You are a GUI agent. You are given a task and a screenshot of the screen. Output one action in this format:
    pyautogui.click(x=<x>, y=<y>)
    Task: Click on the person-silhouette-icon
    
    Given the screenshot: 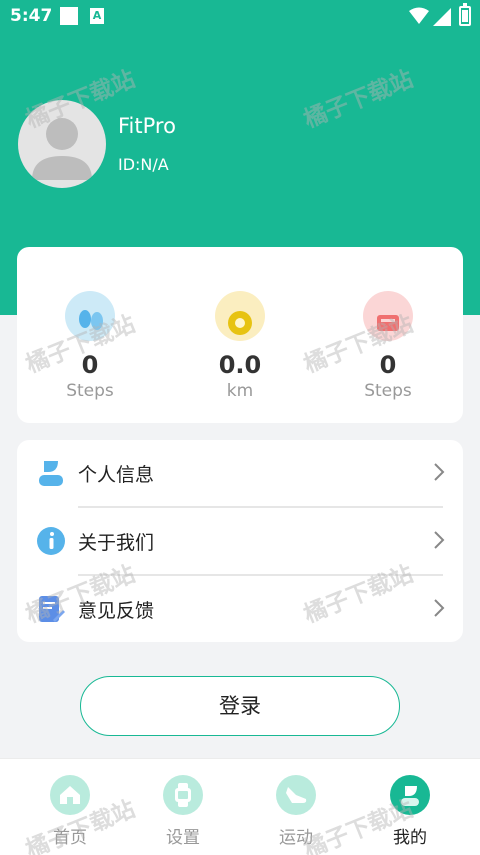 What is the action you would take?
    pyautogui.click(x=62, y=149)
    